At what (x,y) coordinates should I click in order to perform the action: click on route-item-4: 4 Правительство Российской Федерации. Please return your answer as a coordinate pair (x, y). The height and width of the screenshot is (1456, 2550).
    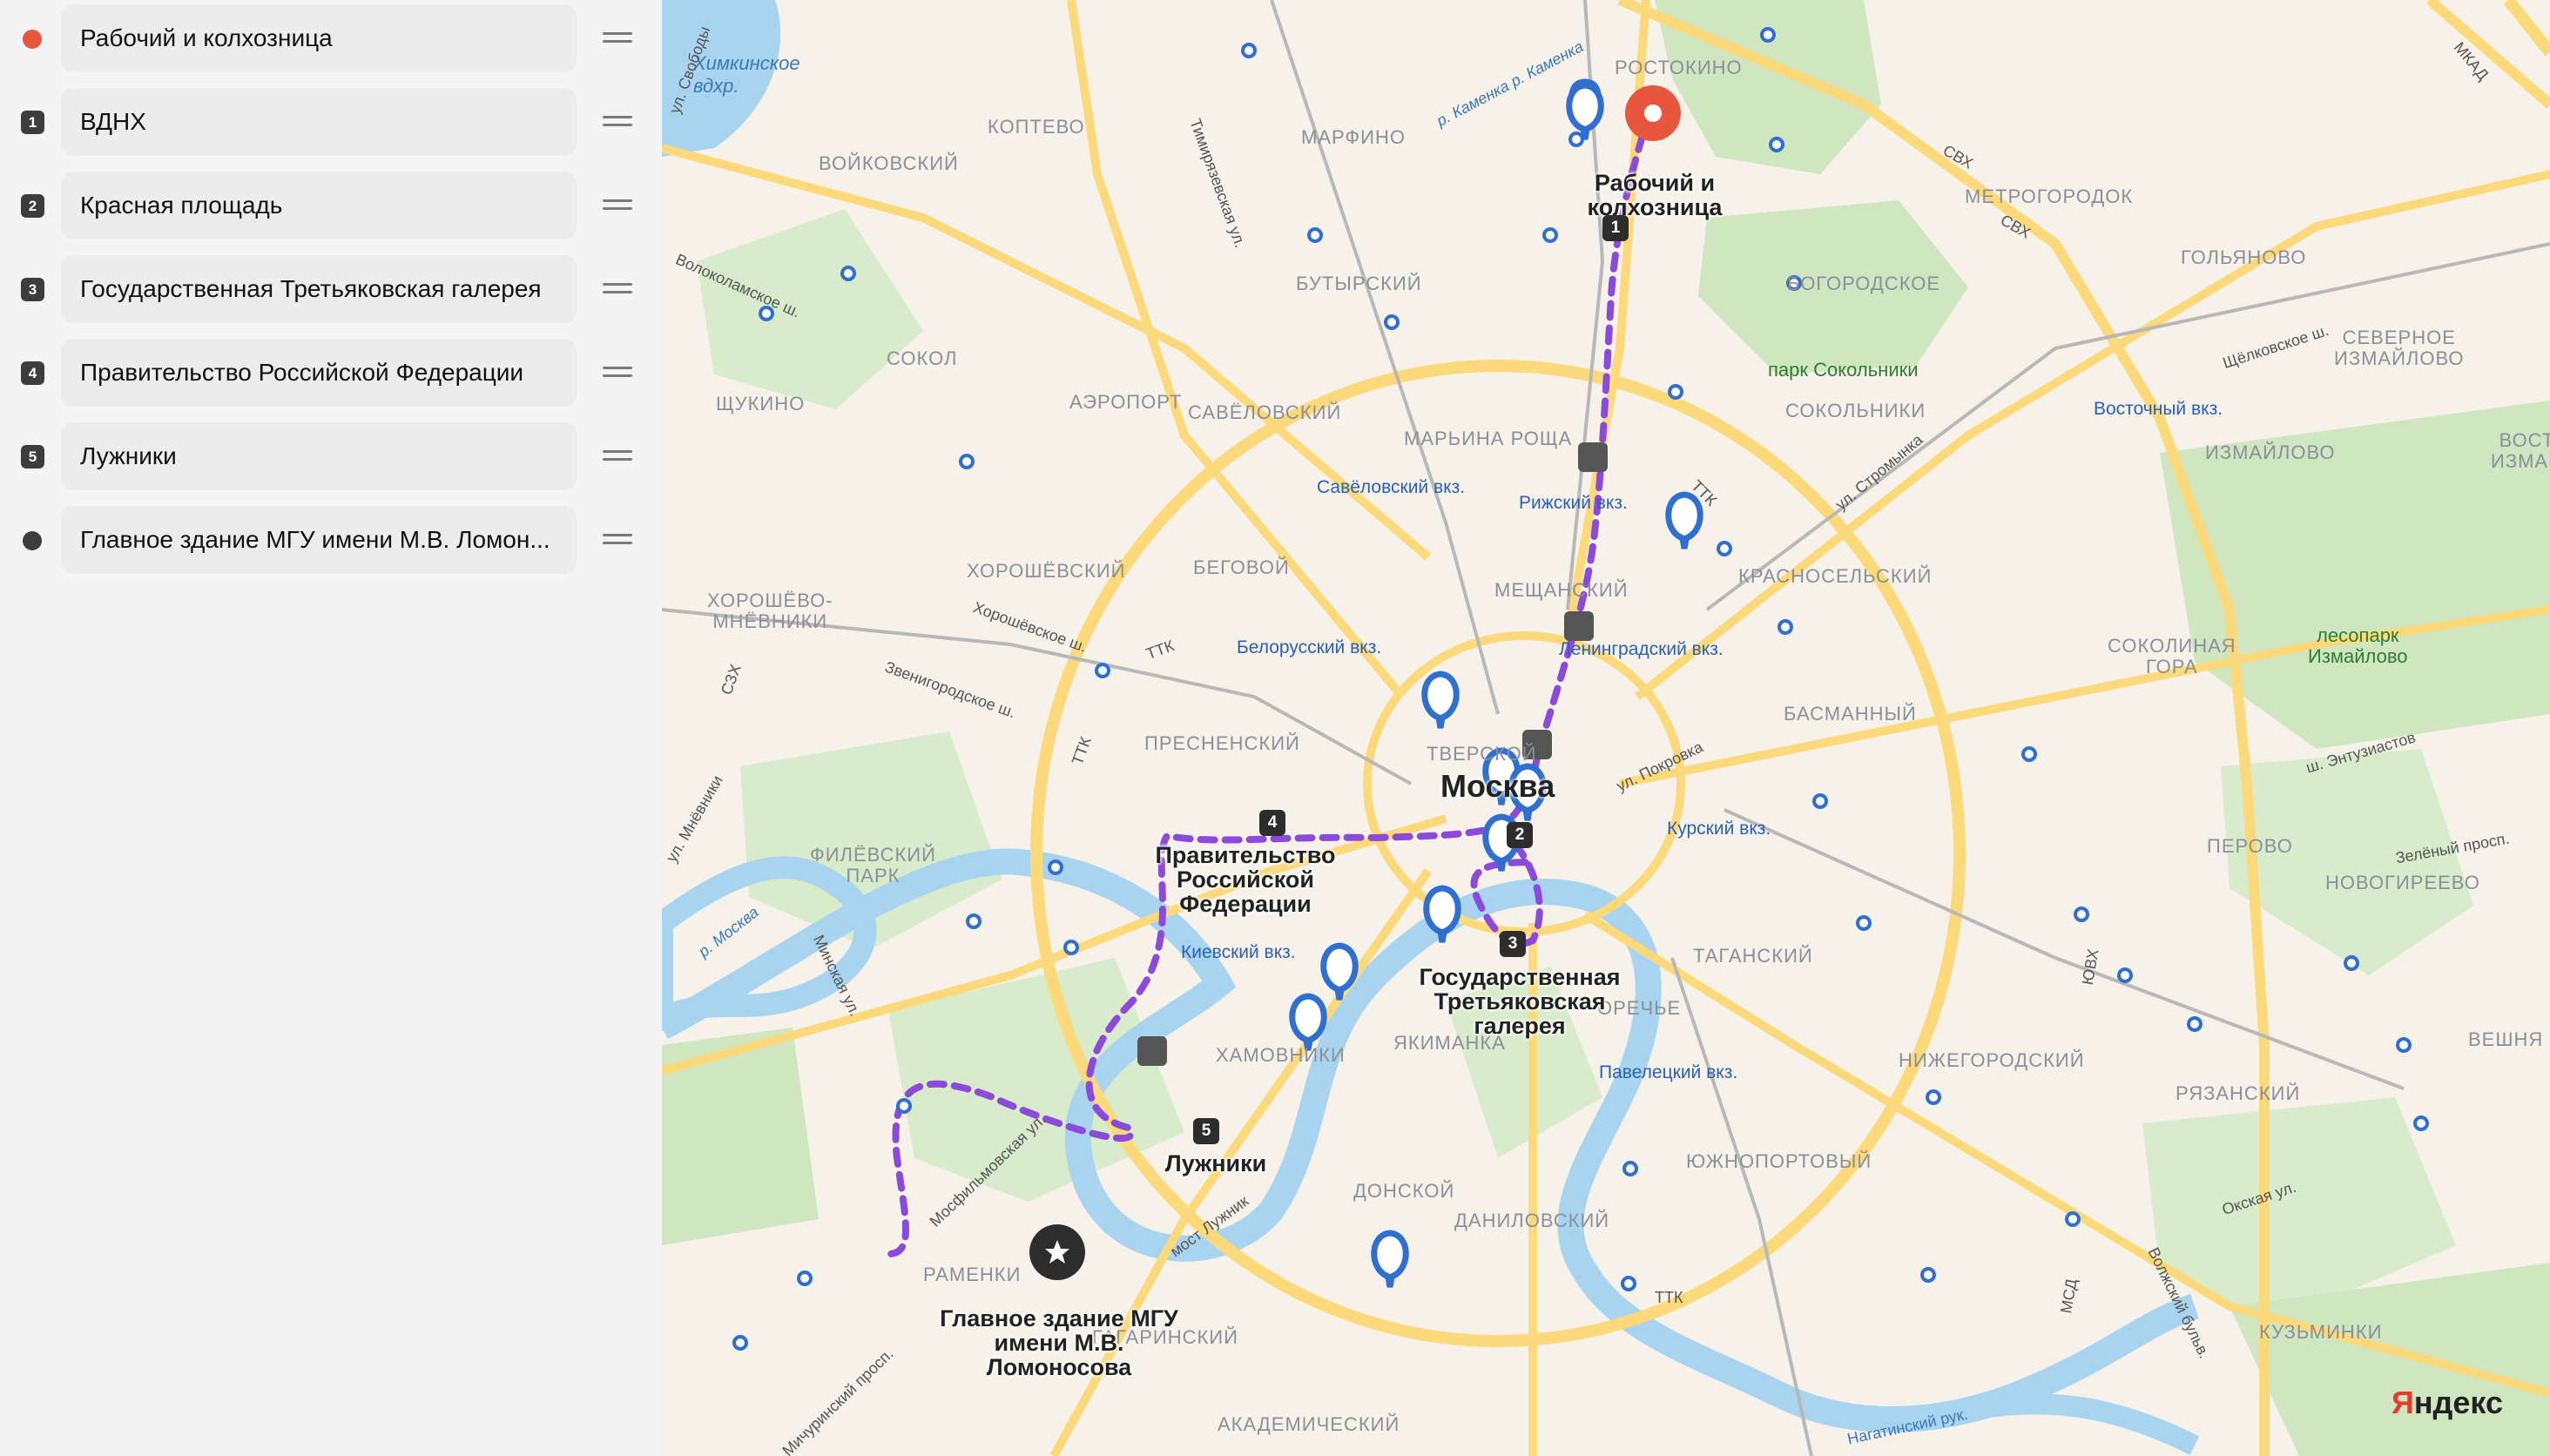
    Looking at the image, I should click on (331, 376).